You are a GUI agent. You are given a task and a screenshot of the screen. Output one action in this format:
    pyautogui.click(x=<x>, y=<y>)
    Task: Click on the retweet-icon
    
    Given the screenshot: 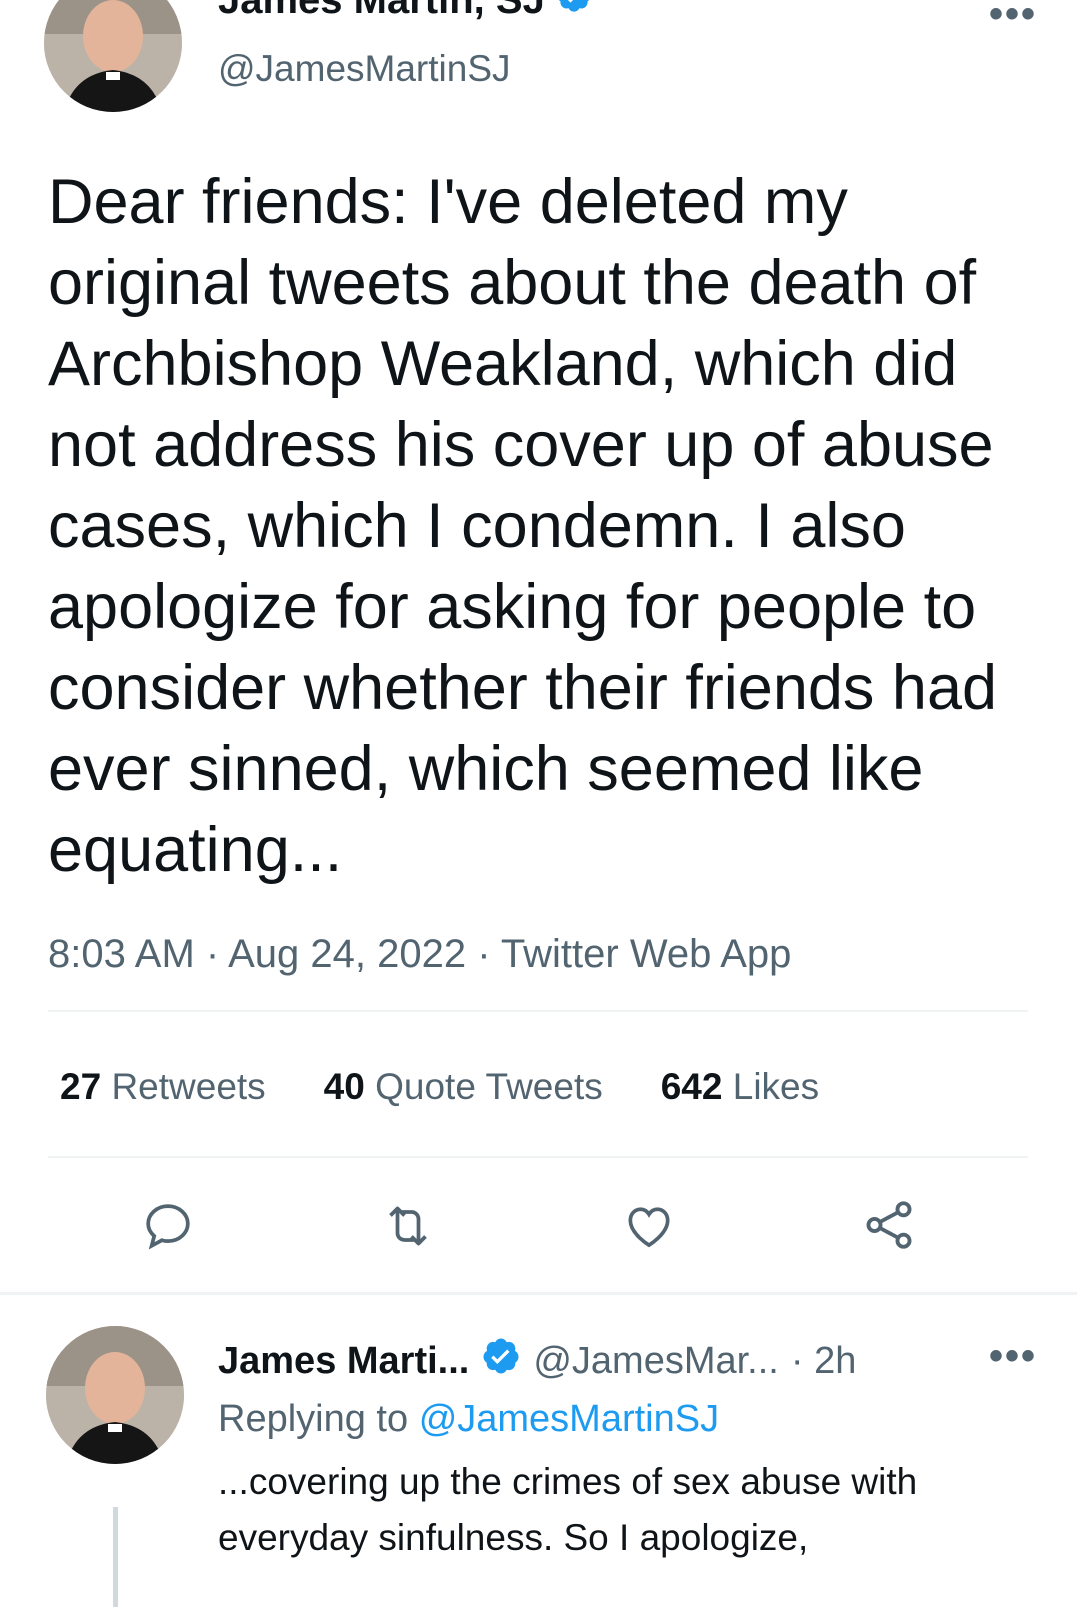 What is the action you would take?
    pyautogui.click(x=408, y=1226)
    